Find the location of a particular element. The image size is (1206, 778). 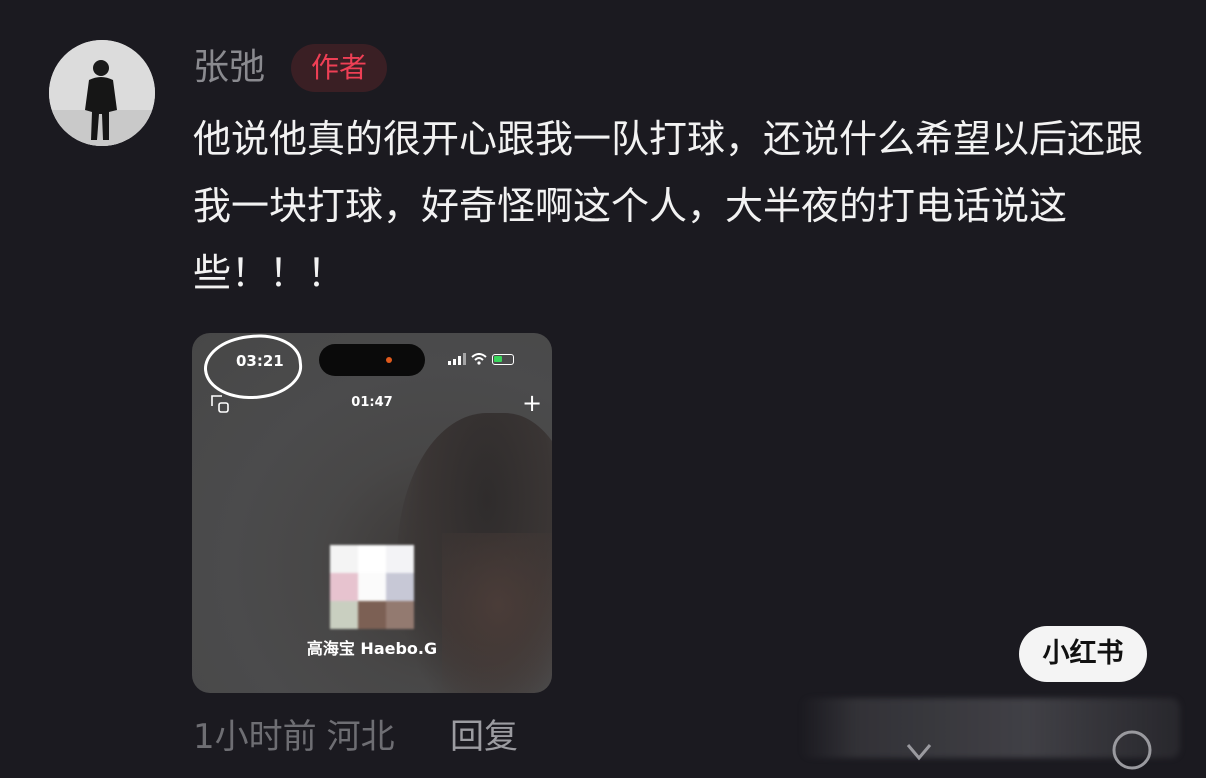

comment-location: 河北 is located at coordinates (360, 737).